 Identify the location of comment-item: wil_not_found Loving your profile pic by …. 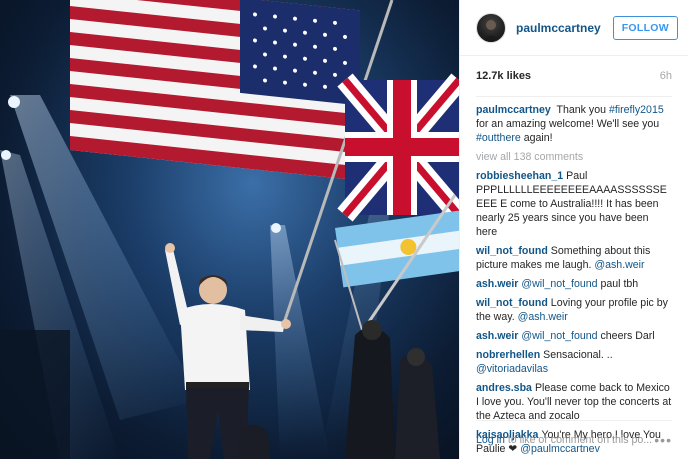
(574, 310).